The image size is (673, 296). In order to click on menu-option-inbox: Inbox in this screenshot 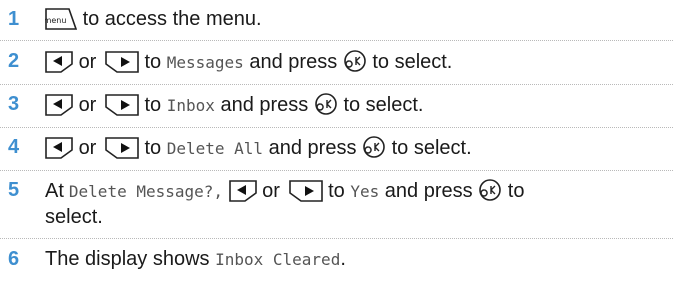, I will do `click(190, 105)`.